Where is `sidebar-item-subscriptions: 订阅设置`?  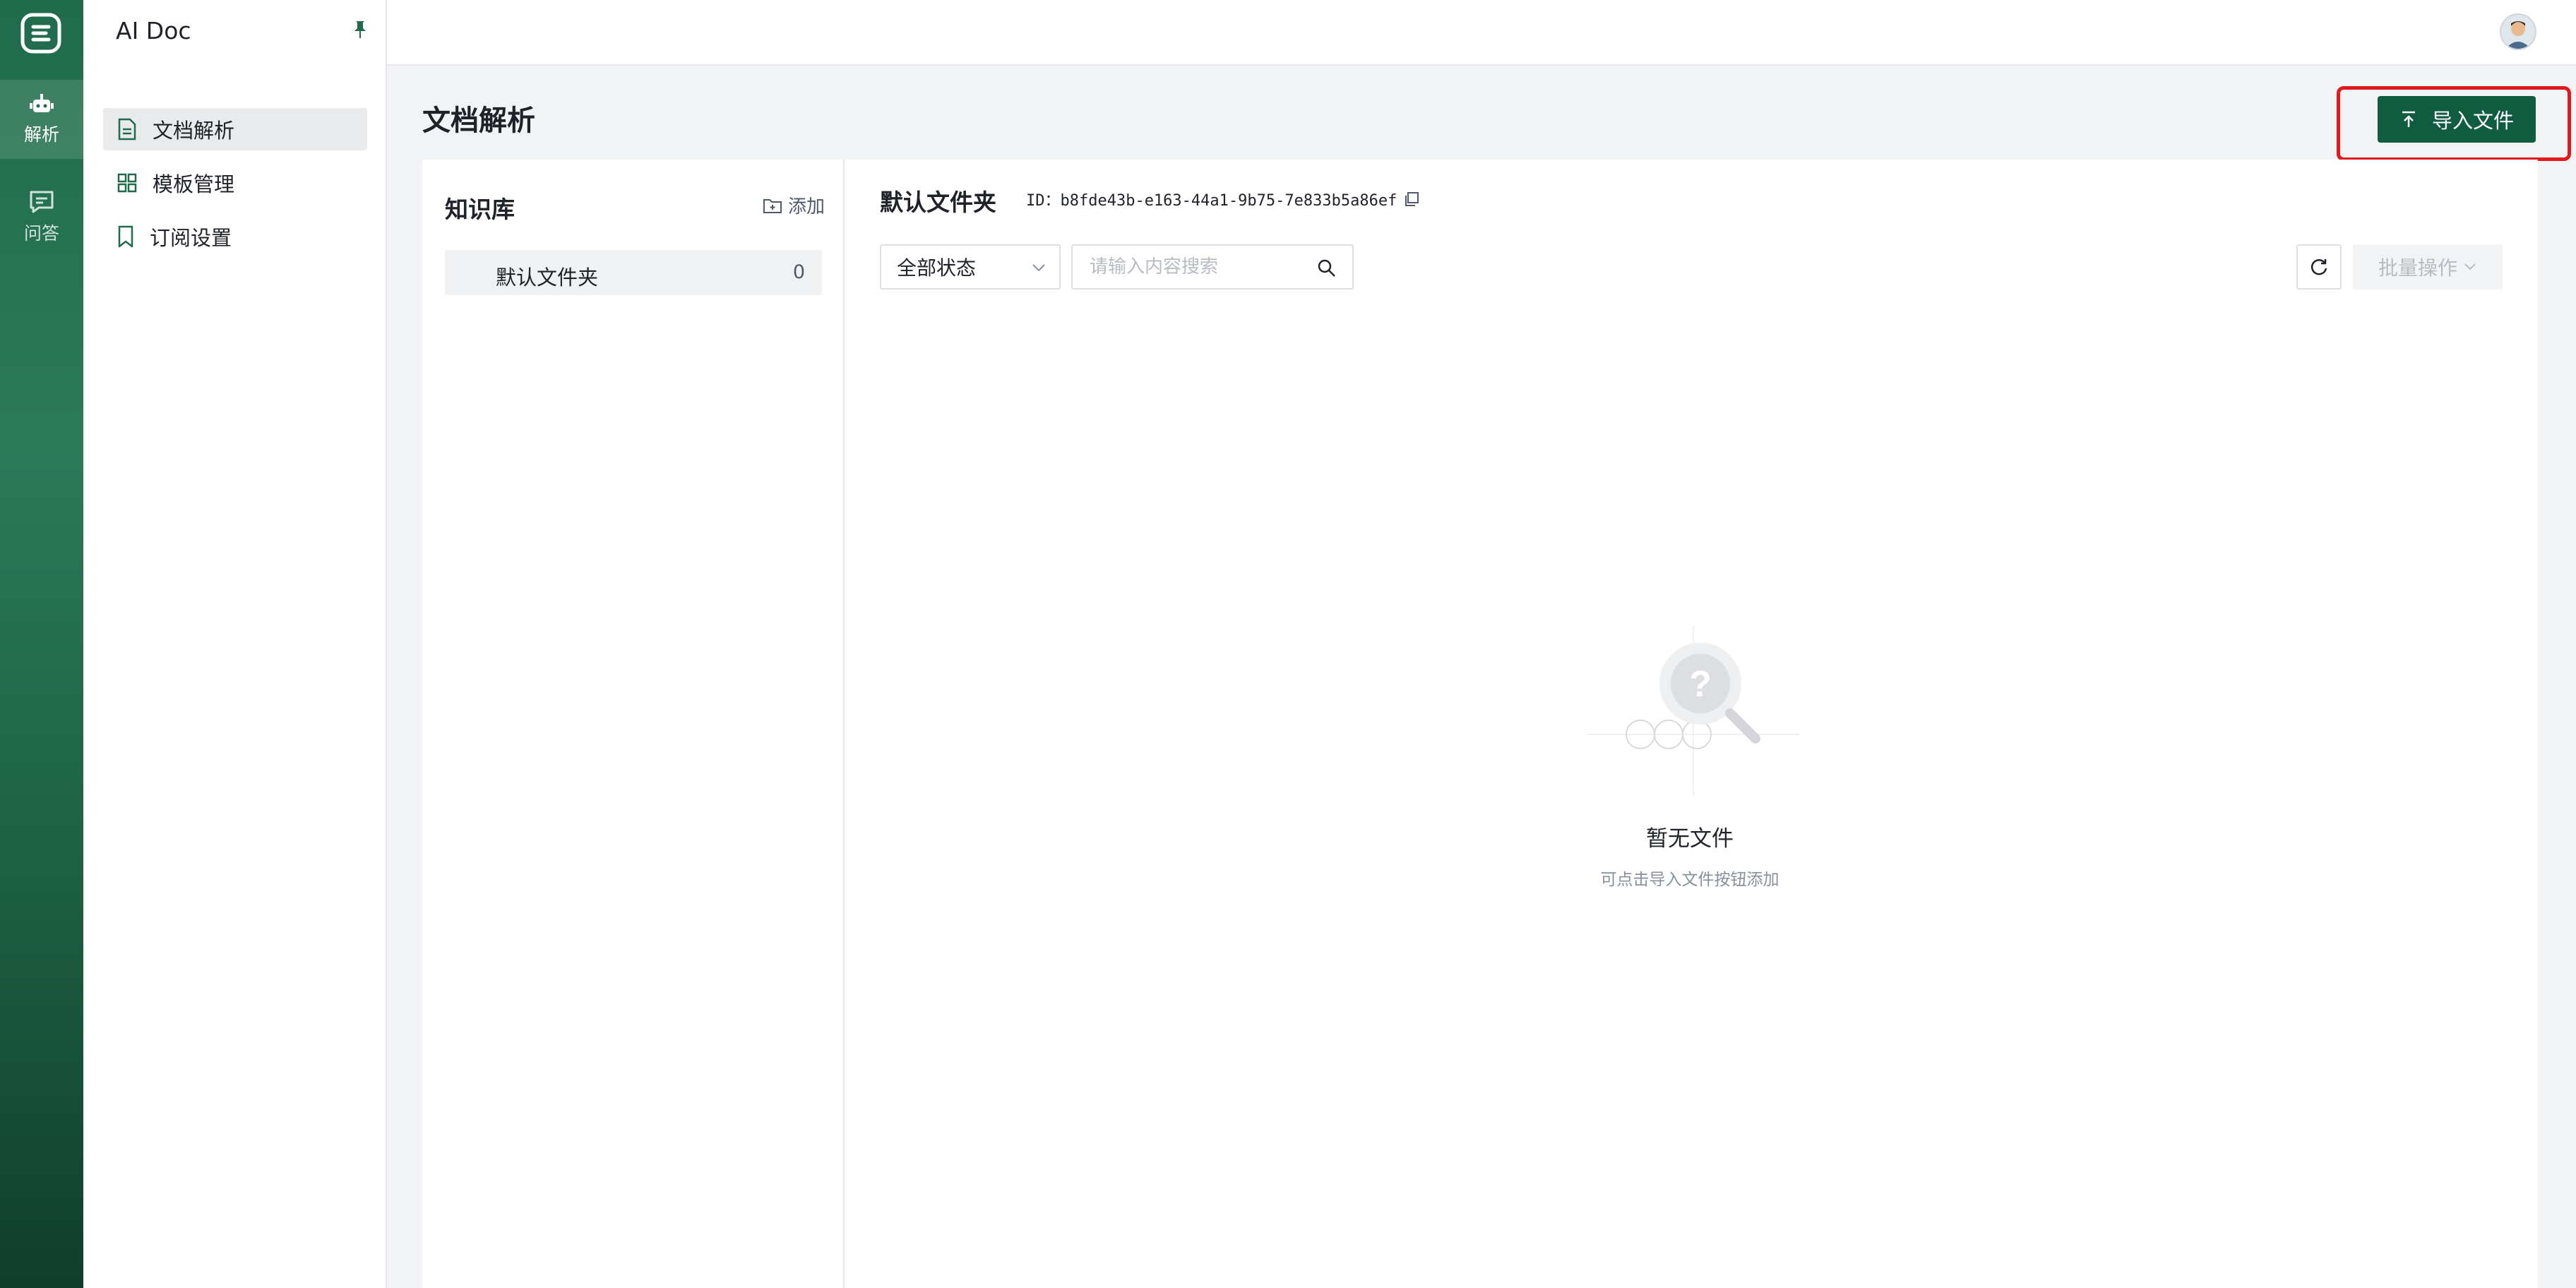
sidebar-item-subscriptions: 订阅设置 is located at coordinates (235, 236).